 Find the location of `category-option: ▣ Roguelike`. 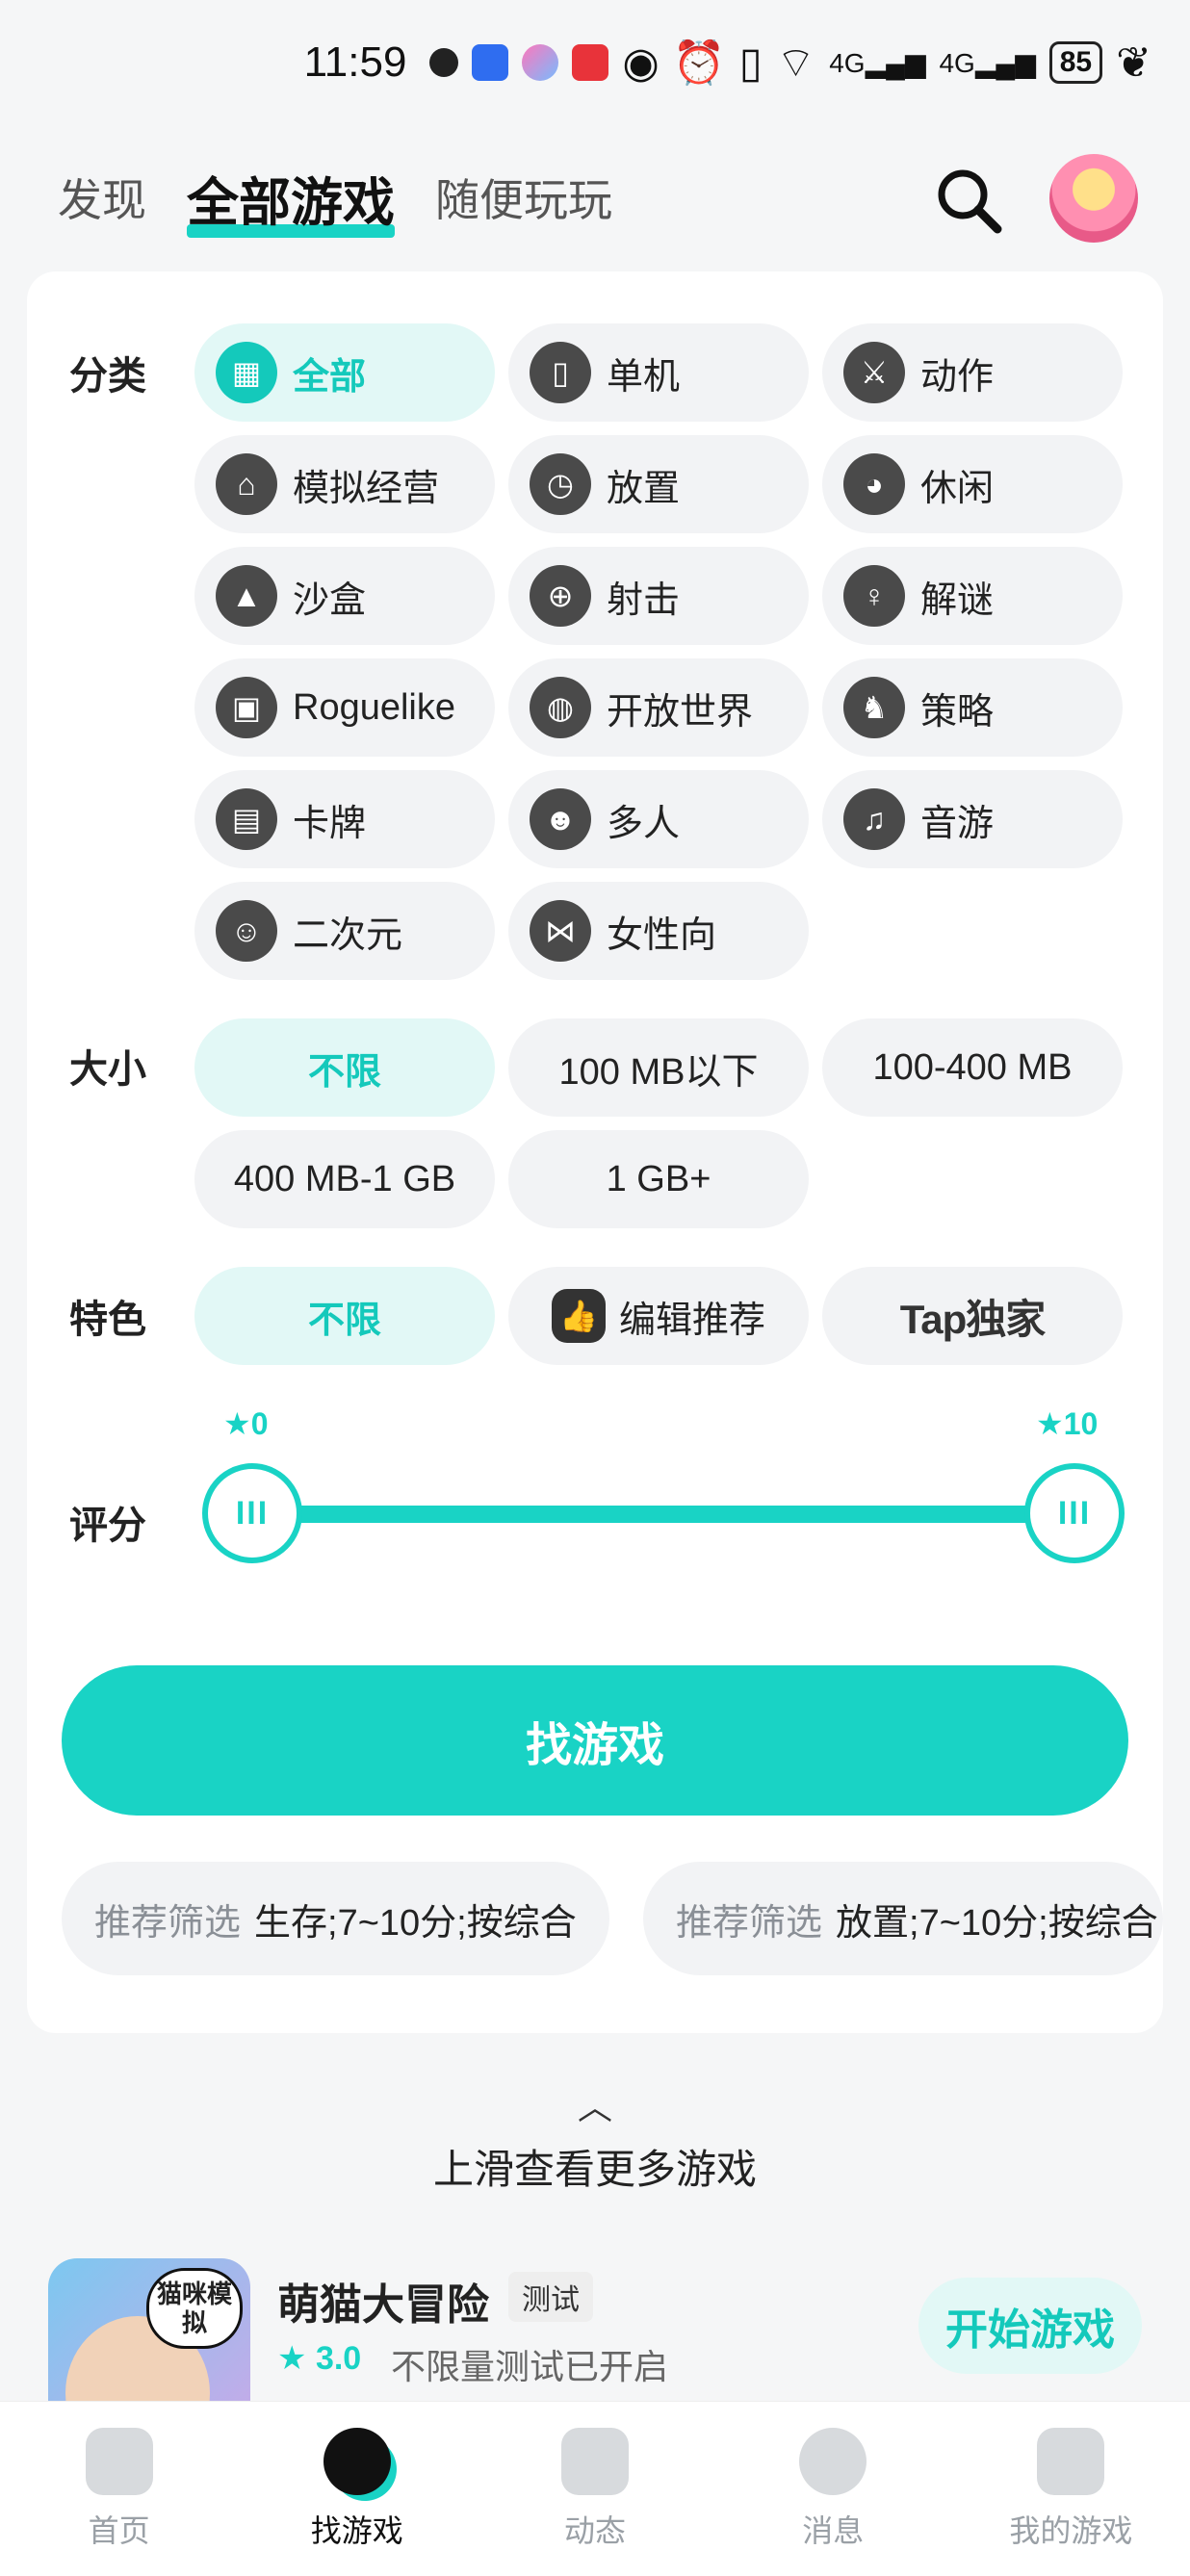

category-option: ▣ Roguelike is located at coordinates (344, 708).